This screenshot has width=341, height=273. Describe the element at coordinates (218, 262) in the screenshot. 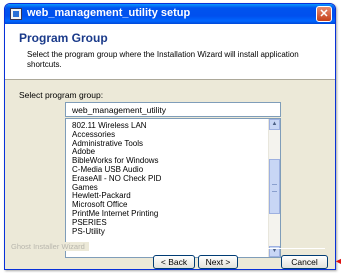

I see `next-button: Next >` at that location.